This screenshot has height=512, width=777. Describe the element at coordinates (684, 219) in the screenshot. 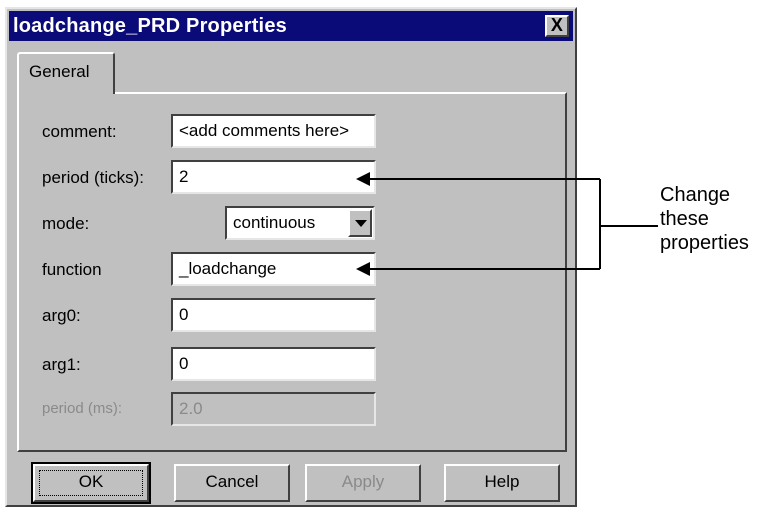

I see `annotation-line2: these` at that location.